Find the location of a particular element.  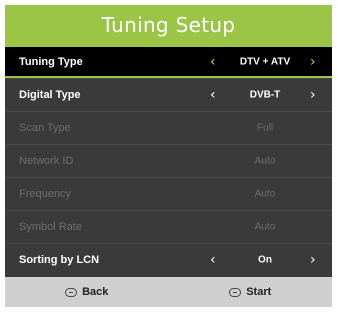

setting-row-sorting-by-lcn: Sorting by LCN ‹ On › is located at coordinates (168, 259).